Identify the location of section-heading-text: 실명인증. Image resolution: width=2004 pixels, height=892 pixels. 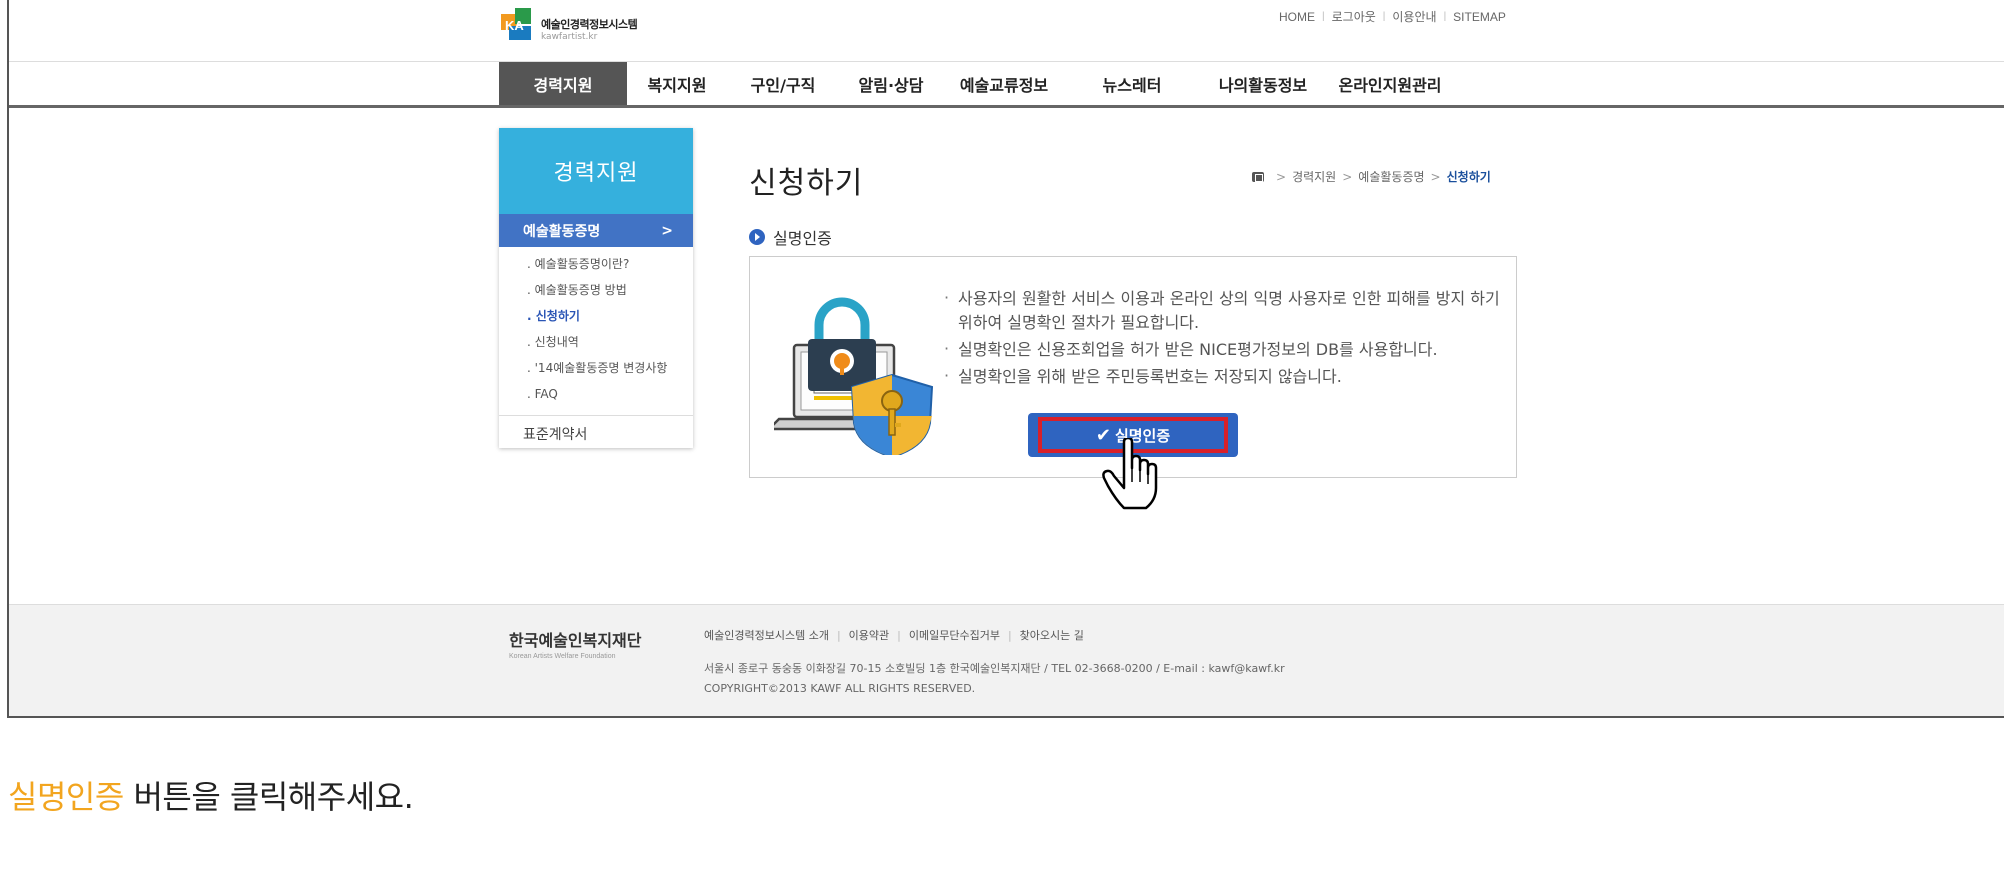
(802, 238).